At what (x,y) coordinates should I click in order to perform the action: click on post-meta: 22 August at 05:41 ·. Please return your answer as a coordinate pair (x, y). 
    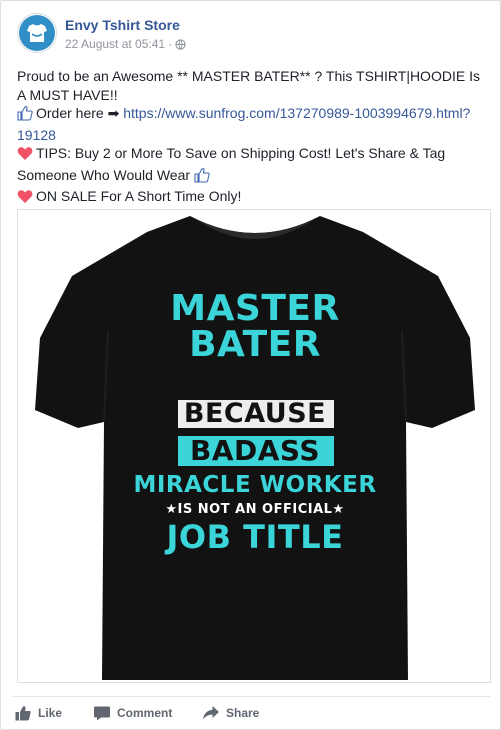
    Looking at the image, I should click on (125, 45).